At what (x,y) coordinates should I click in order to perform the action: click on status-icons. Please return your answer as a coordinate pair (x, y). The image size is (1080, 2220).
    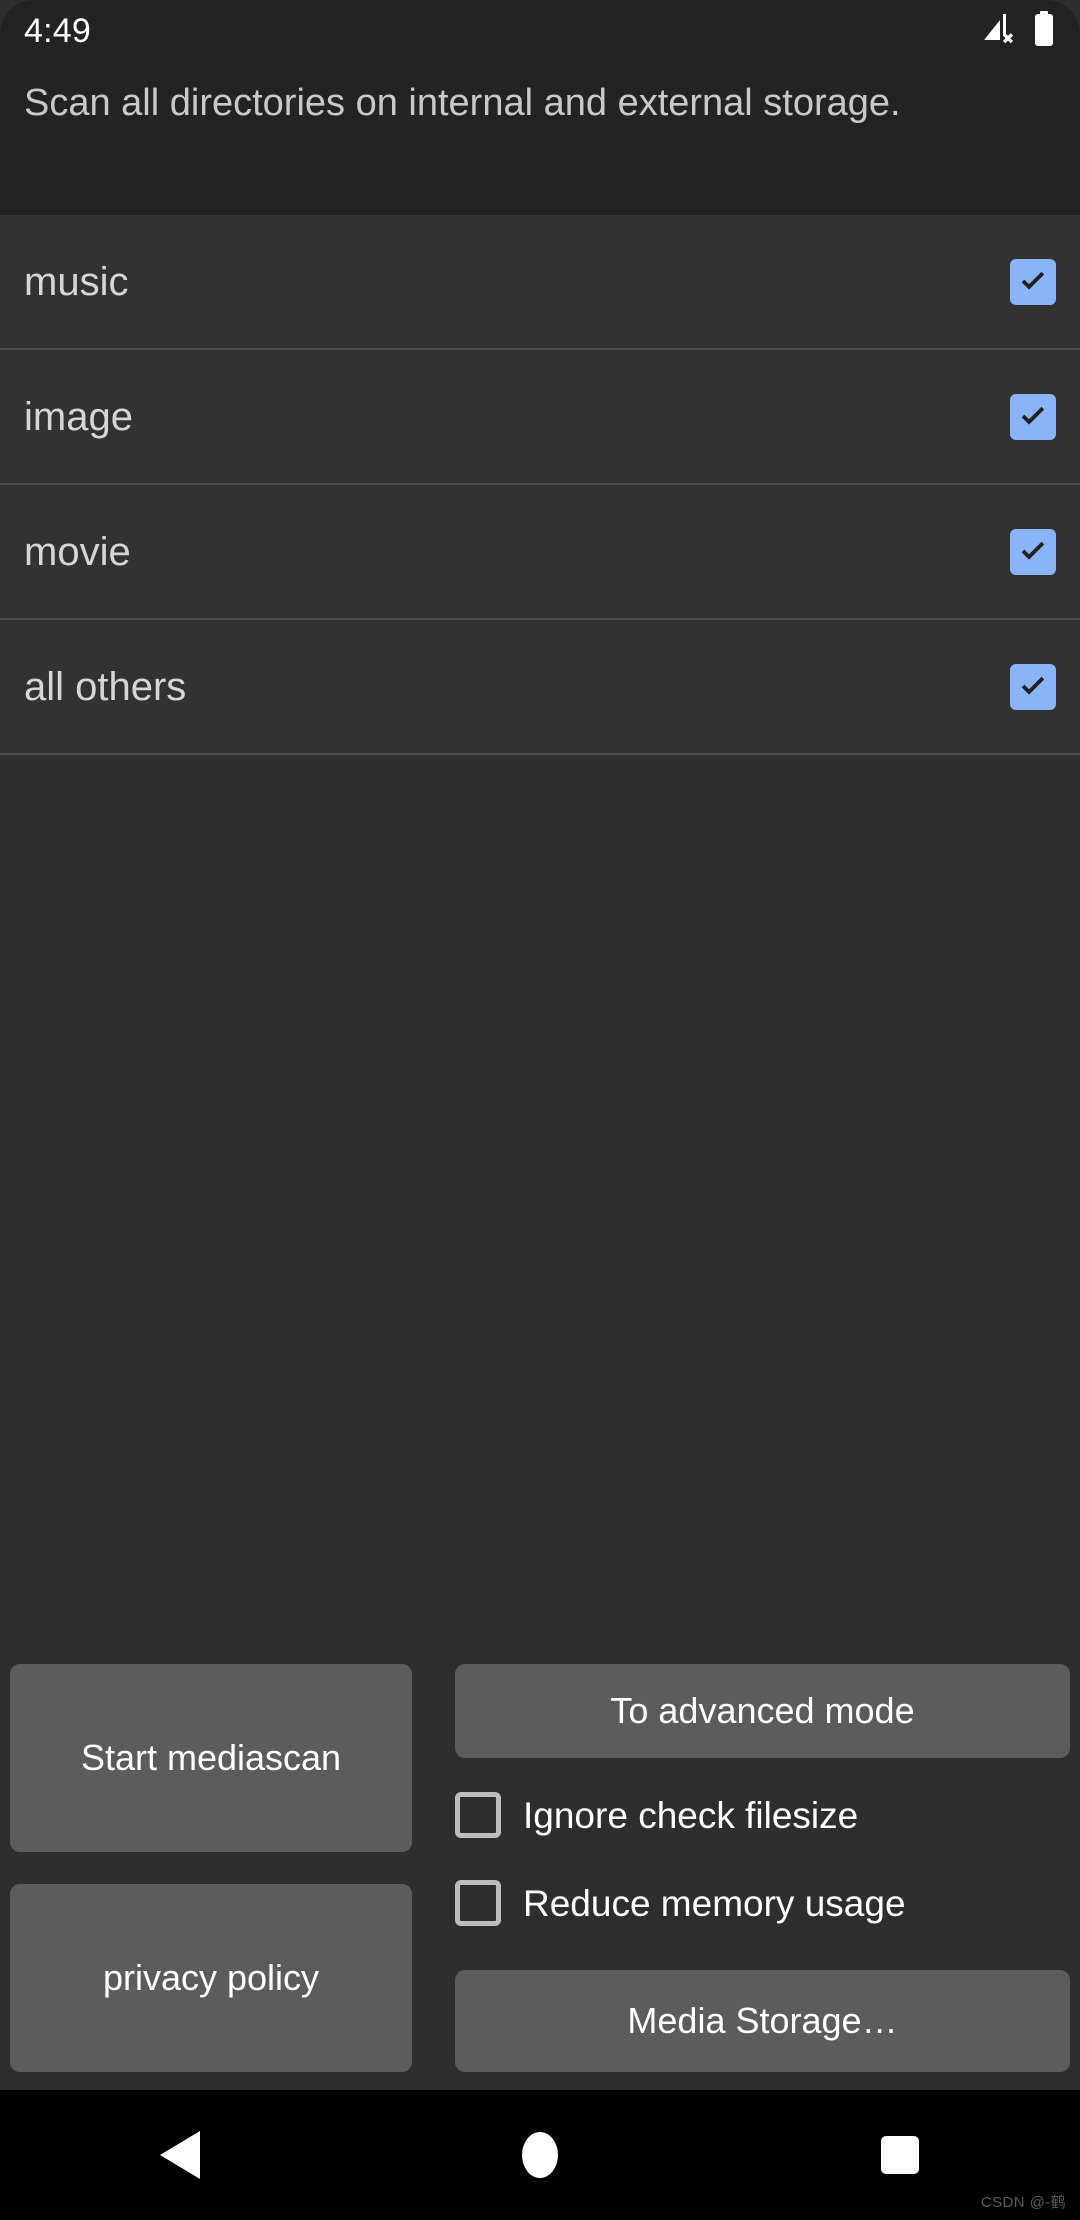
    Looking at the image, I should click on (1018, 31).